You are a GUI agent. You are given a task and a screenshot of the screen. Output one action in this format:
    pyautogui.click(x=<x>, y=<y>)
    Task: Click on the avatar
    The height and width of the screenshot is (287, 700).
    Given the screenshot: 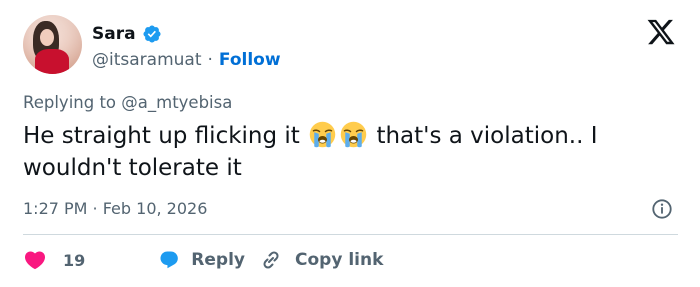 What is the action you would take?
    pyautogui.click(x=52, y=44)
    